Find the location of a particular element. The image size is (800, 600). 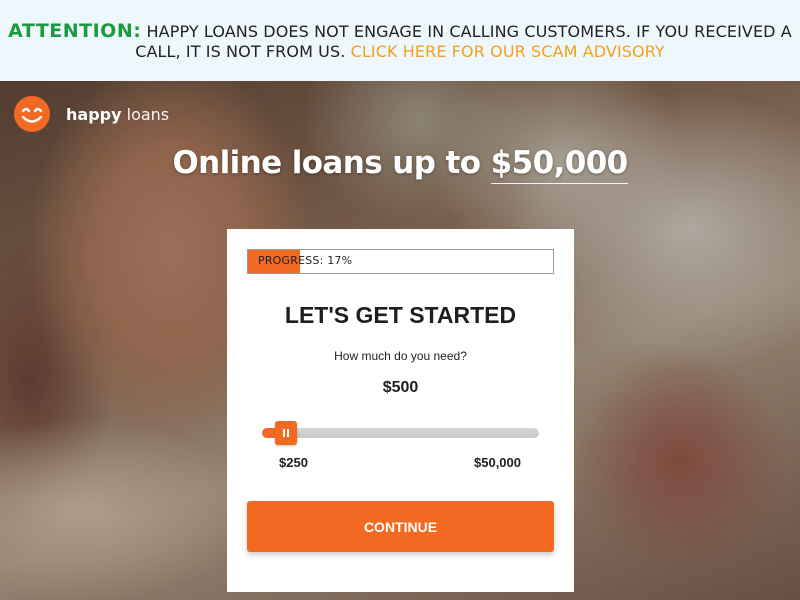

smiley-face-icon is located at coordinates (32, 114).